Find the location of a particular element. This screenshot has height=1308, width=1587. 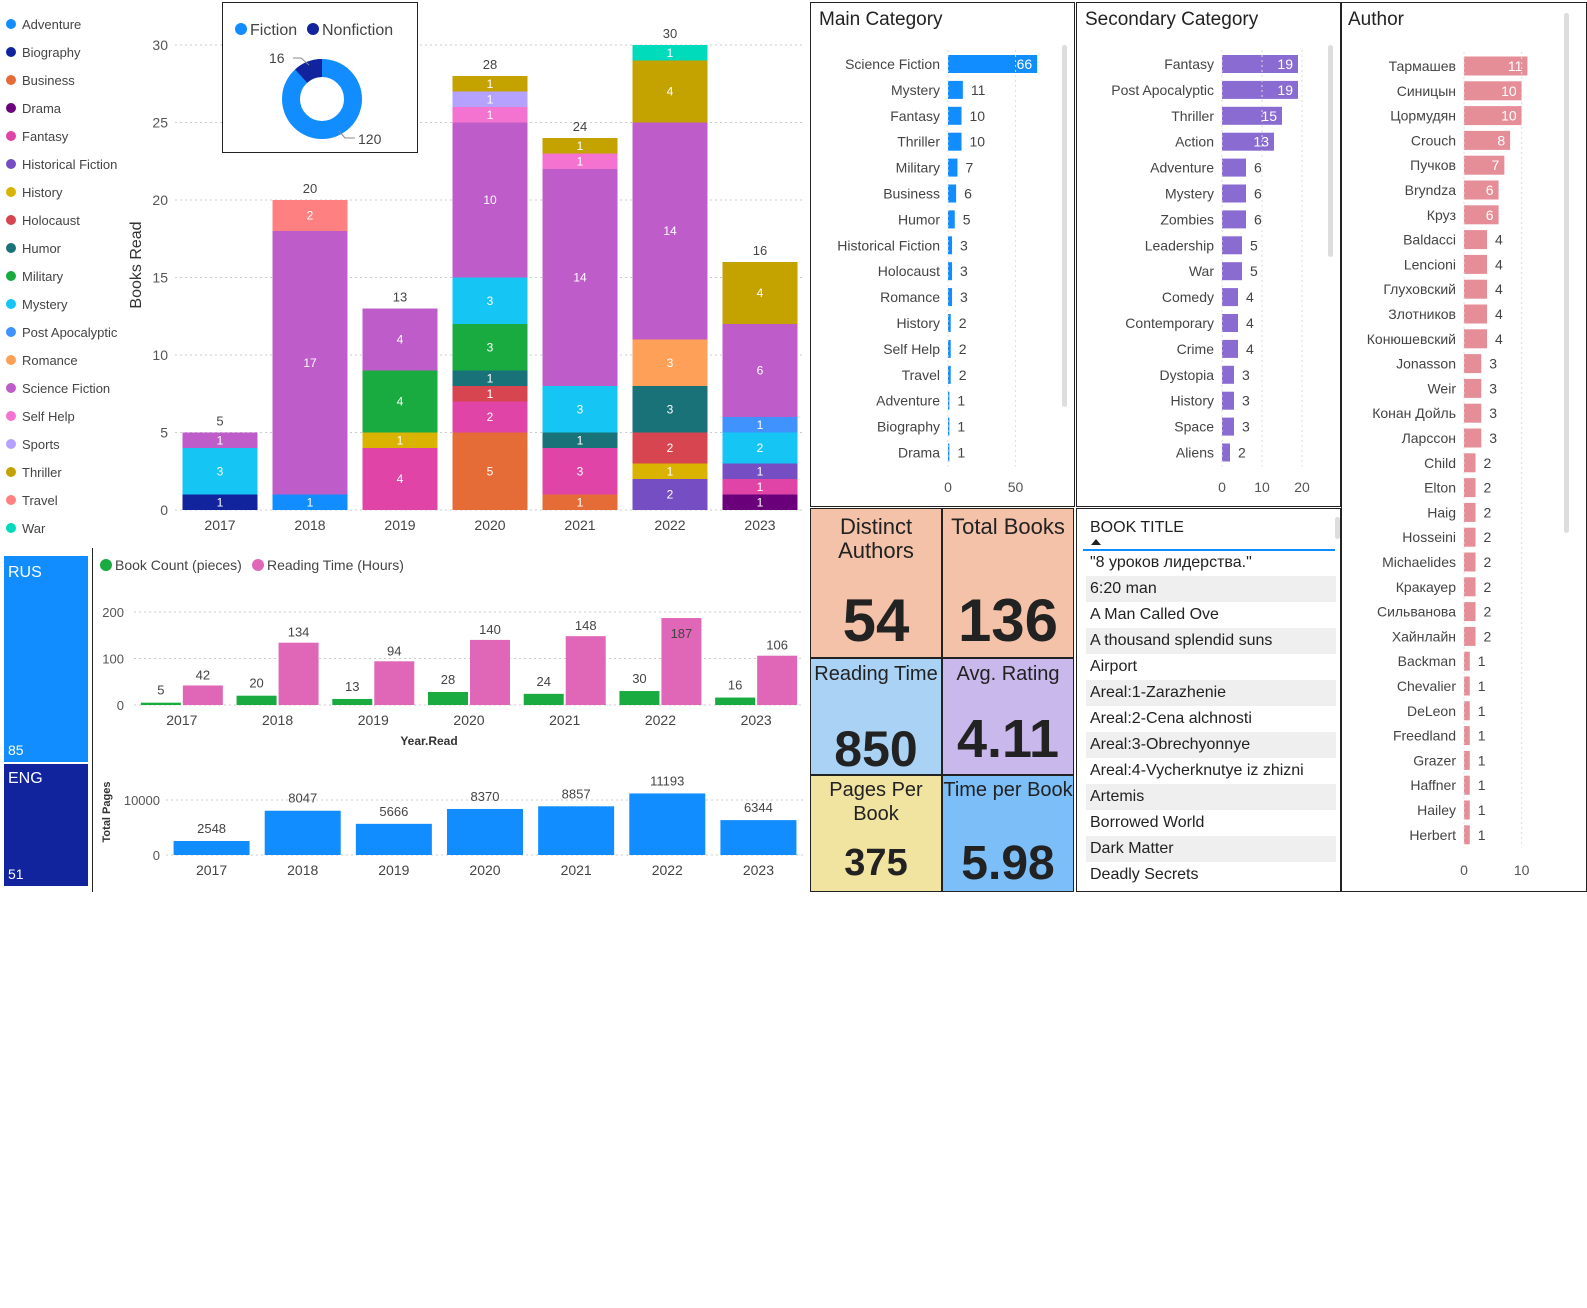

category-label: Zombies is located at coordinates (1187, 219).